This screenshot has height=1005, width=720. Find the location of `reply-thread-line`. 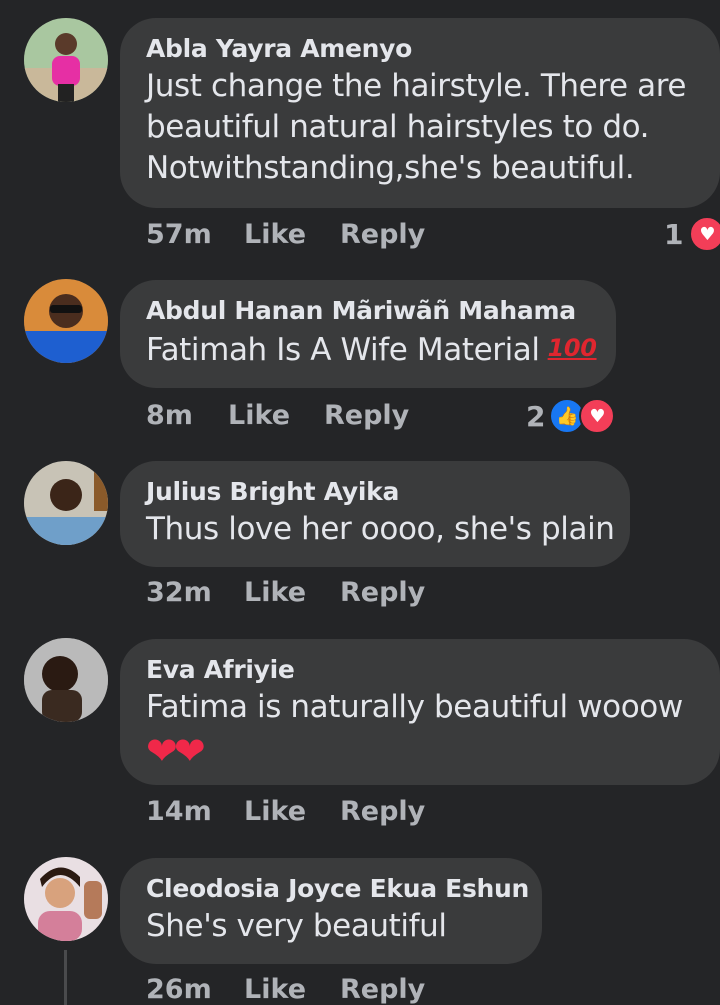

reply-thread-line is located at coordinates (65, 977).